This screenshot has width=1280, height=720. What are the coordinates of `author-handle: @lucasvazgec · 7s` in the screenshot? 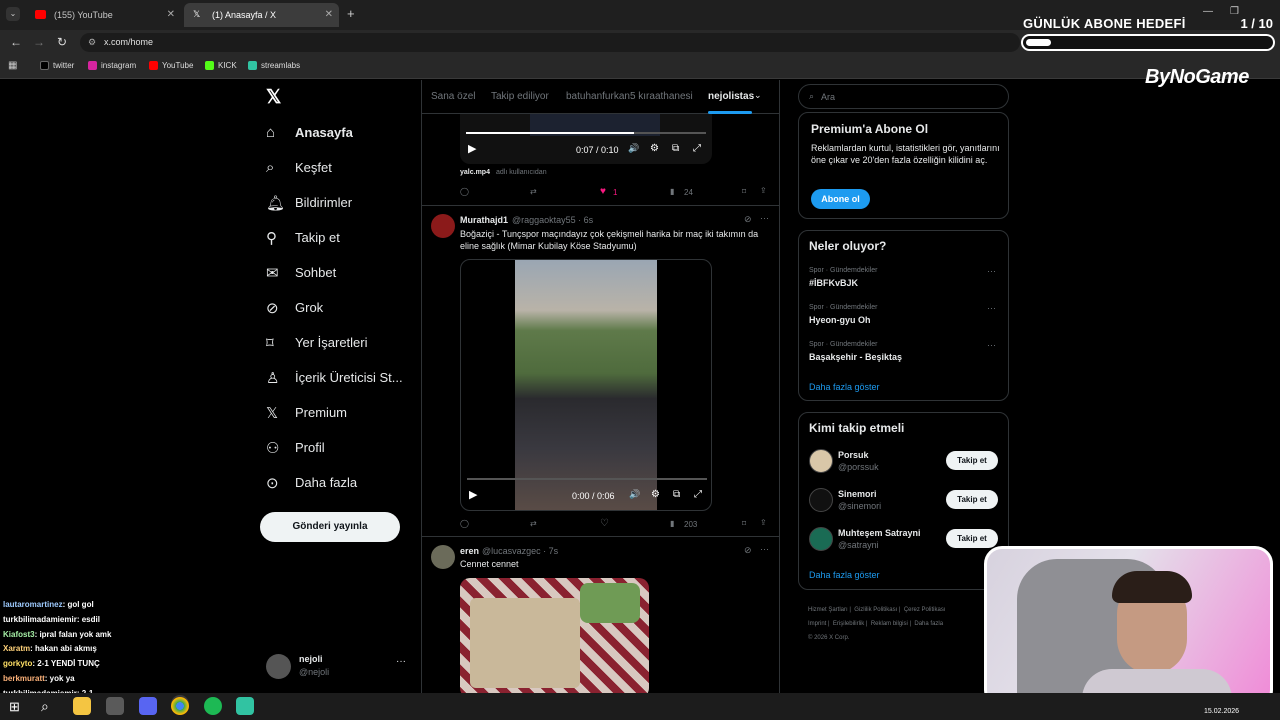 It's located at (520, 551).